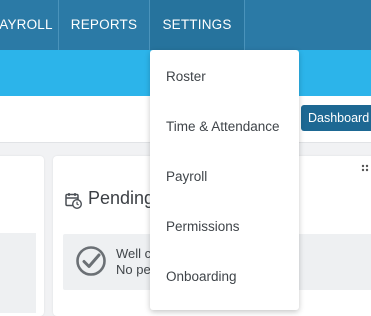 The width and height of the screenshot is (371, 316). What do you see at coordinates (186, 176) in the screenshot?
I see `menu-item-payroll: Payroll` at bounding box center [186, 176].